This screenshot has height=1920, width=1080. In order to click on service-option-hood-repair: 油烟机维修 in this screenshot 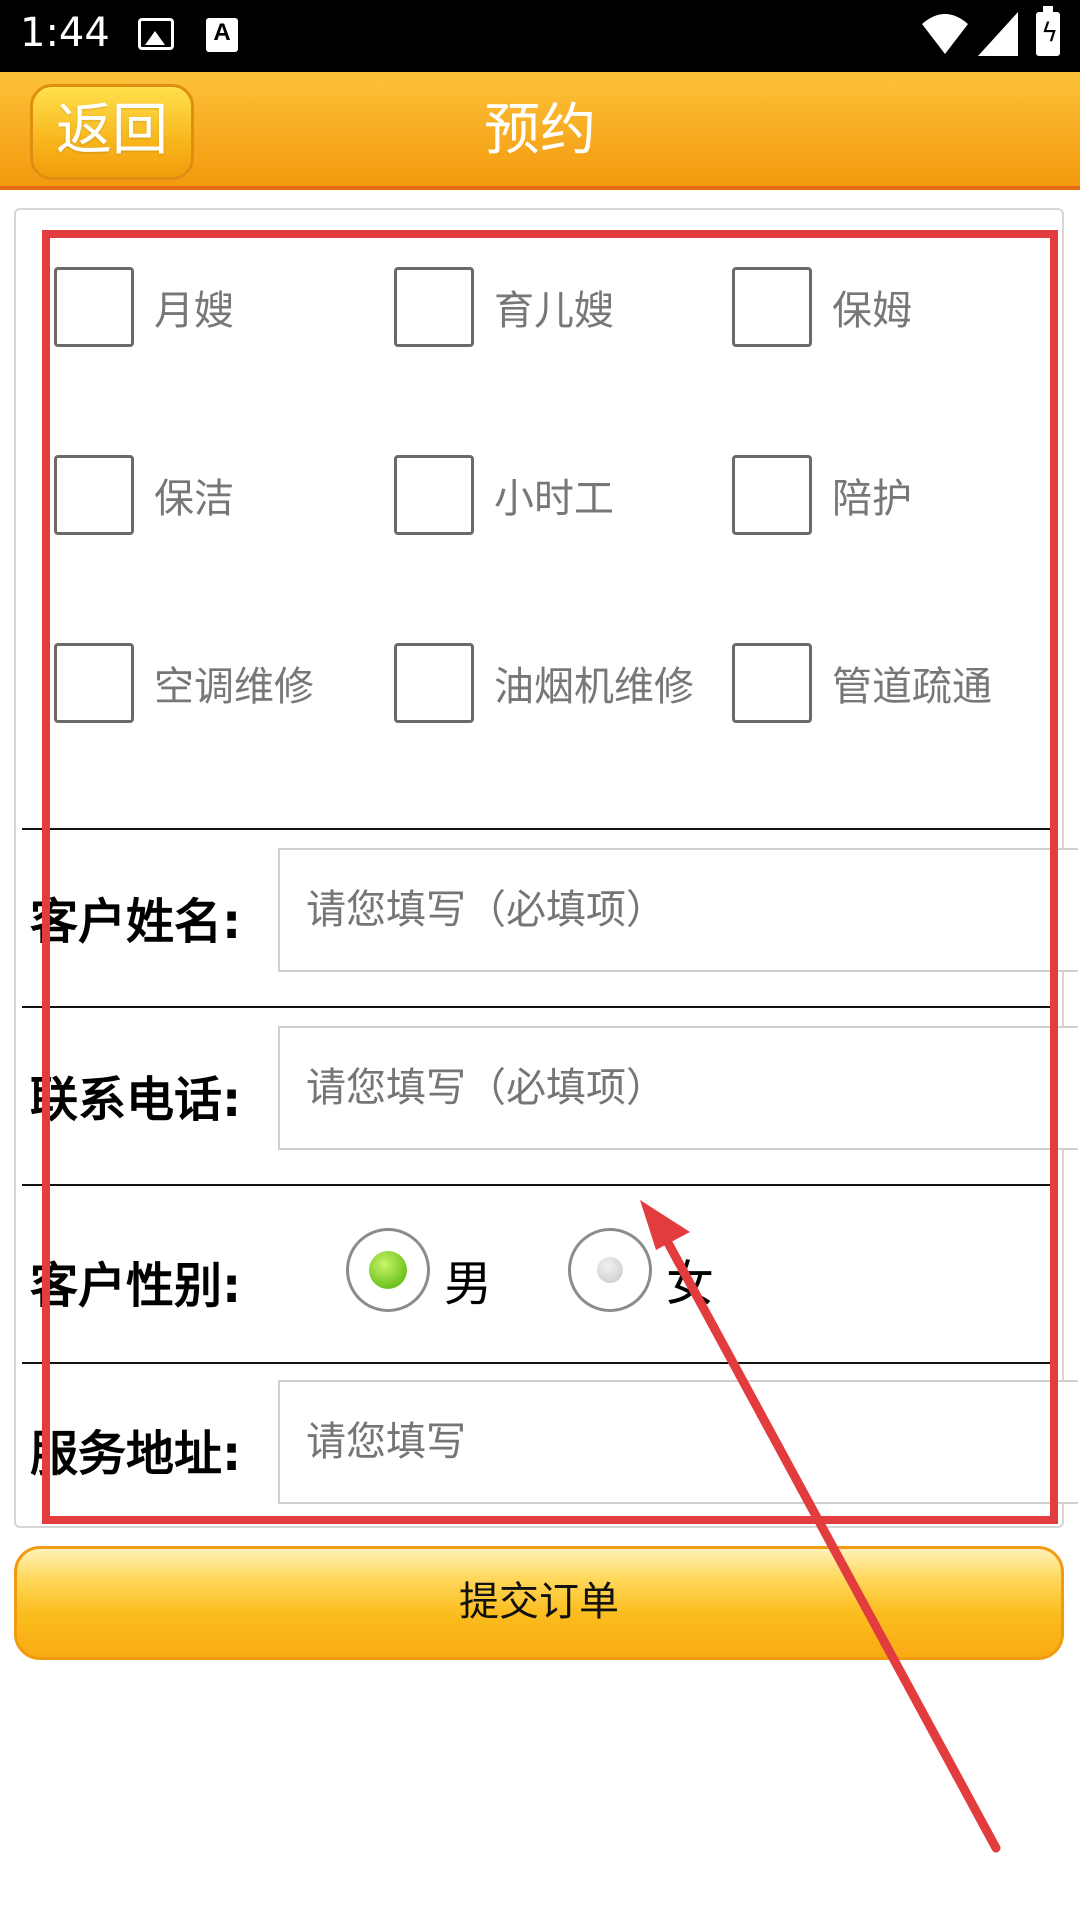, I will do `click(544, 683)`.